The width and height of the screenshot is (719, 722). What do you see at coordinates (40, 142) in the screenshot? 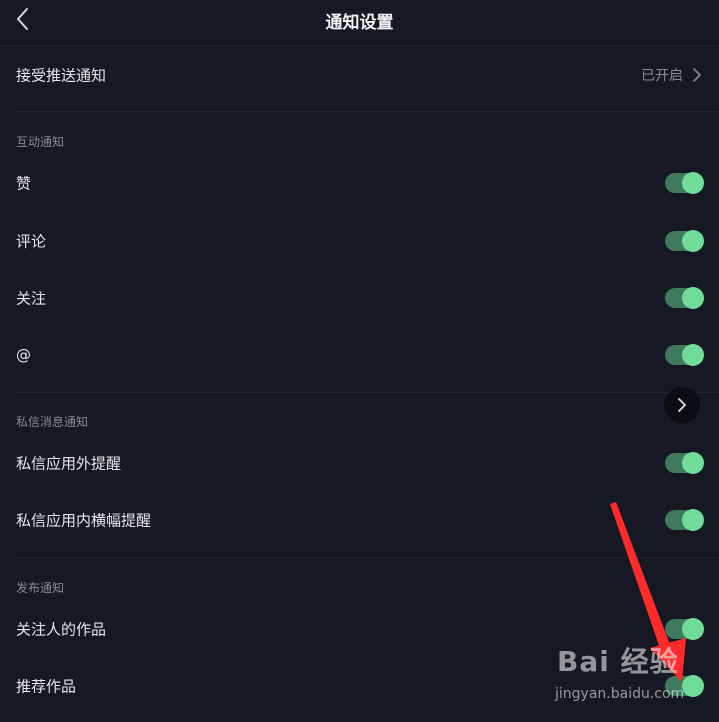
I see `section-title-interaction: 互动通知` at bounding box center [40, 142].